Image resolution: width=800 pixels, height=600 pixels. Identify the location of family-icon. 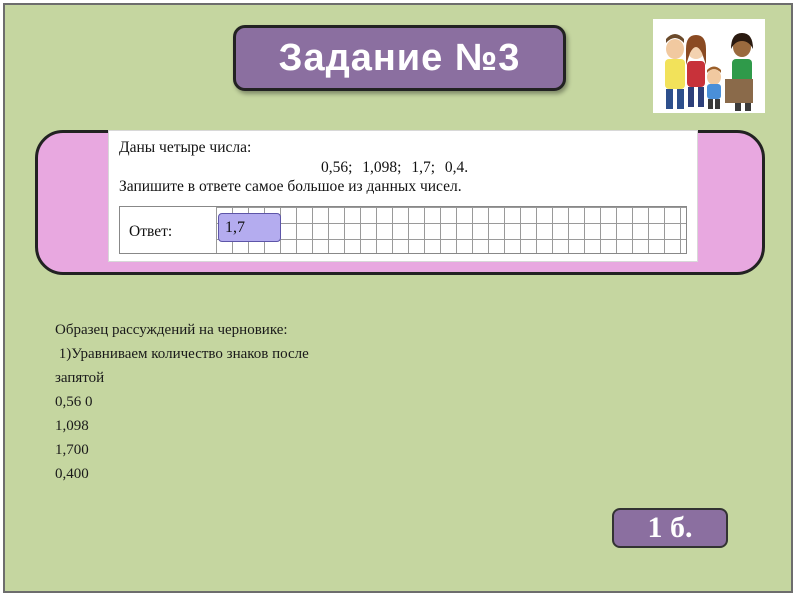
(709, 66).